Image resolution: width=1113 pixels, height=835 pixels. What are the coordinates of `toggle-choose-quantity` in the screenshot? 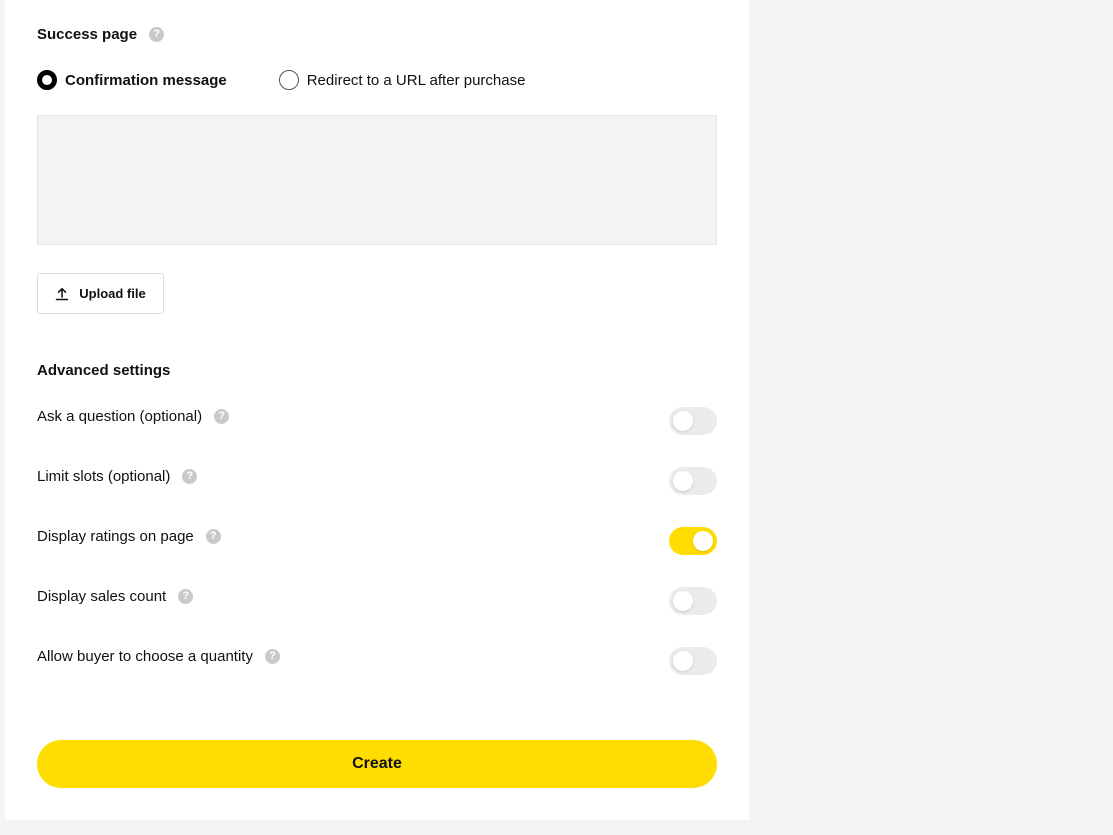 It's located at (693, 661).